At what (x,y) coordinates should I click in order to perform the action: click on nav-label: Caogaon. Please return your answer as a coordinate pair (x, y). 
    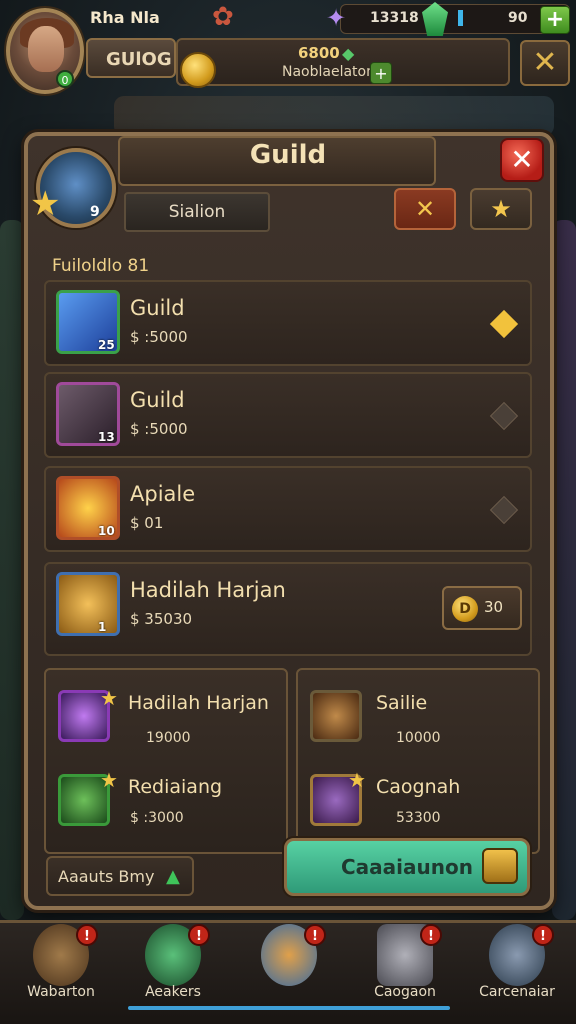
    Looking at the image, I should click on (405, 992).